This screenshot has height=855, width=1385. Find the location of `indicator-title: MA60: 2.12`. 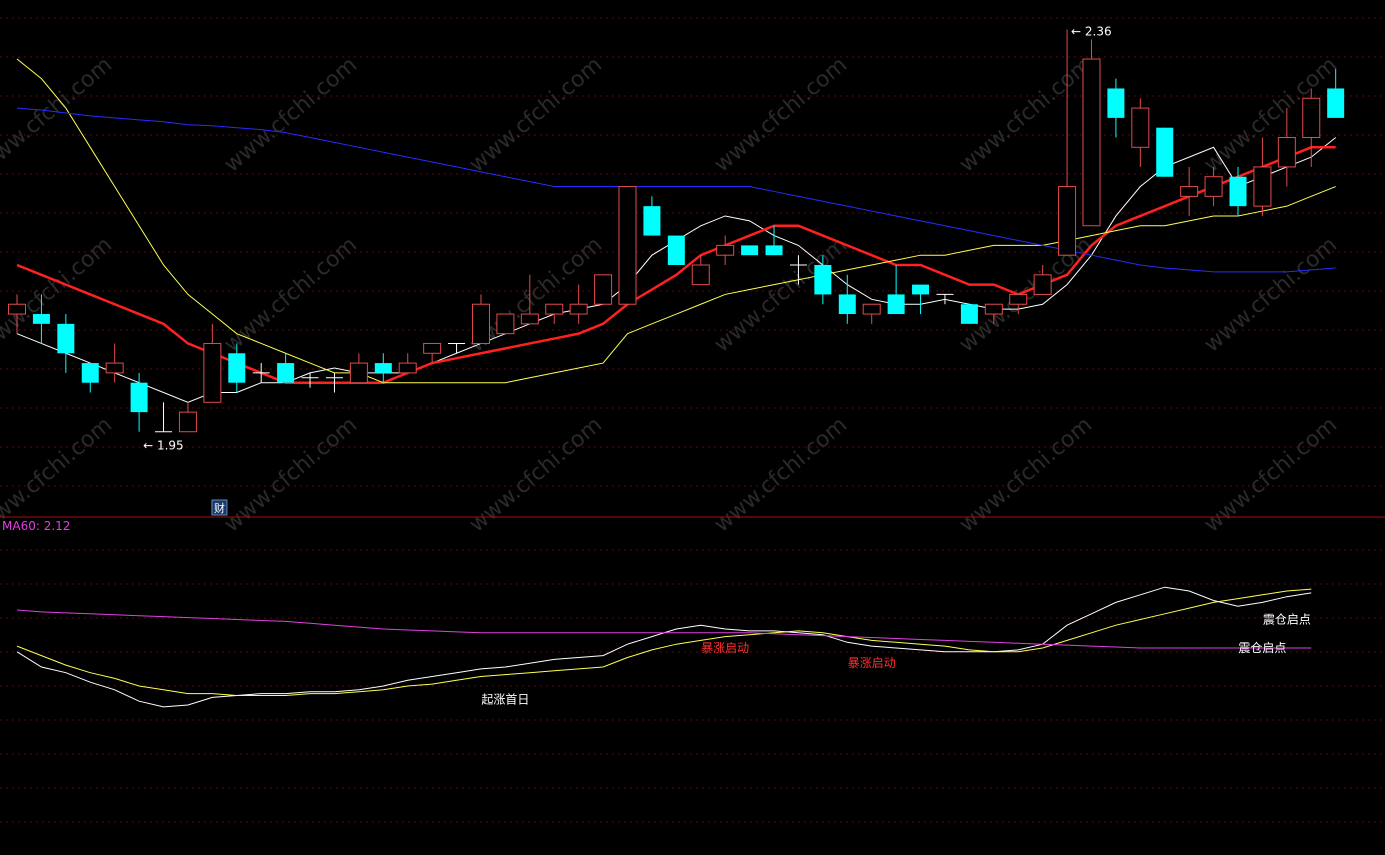

indicator-title: MA60: 2.12 is located at coordinates (36, 526).